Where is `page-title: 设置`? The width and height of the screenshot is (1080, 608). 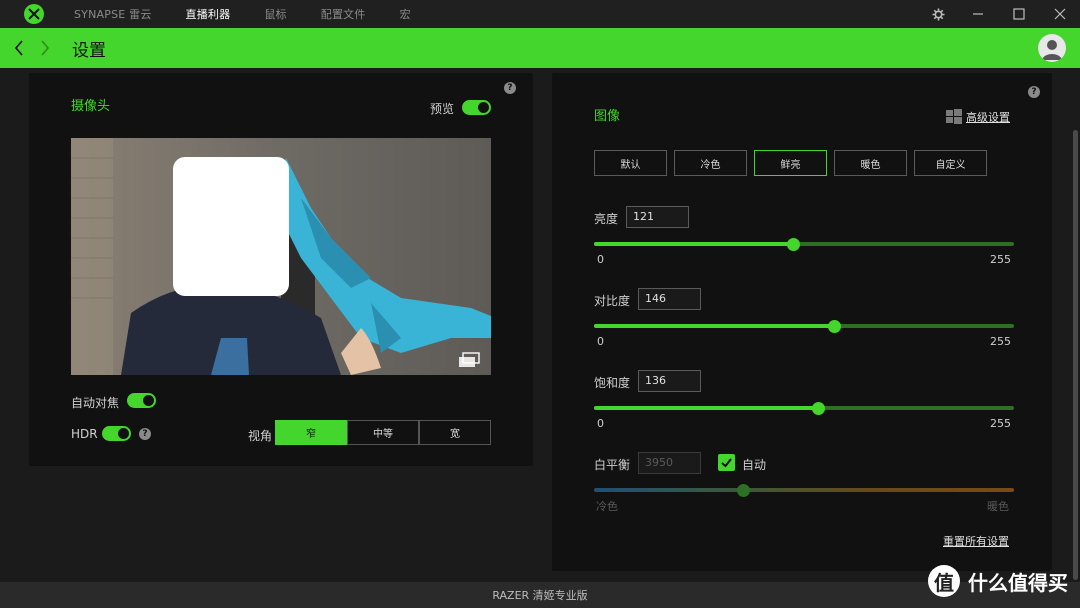 page-title: 设置 is located at coordinates (89, 50).